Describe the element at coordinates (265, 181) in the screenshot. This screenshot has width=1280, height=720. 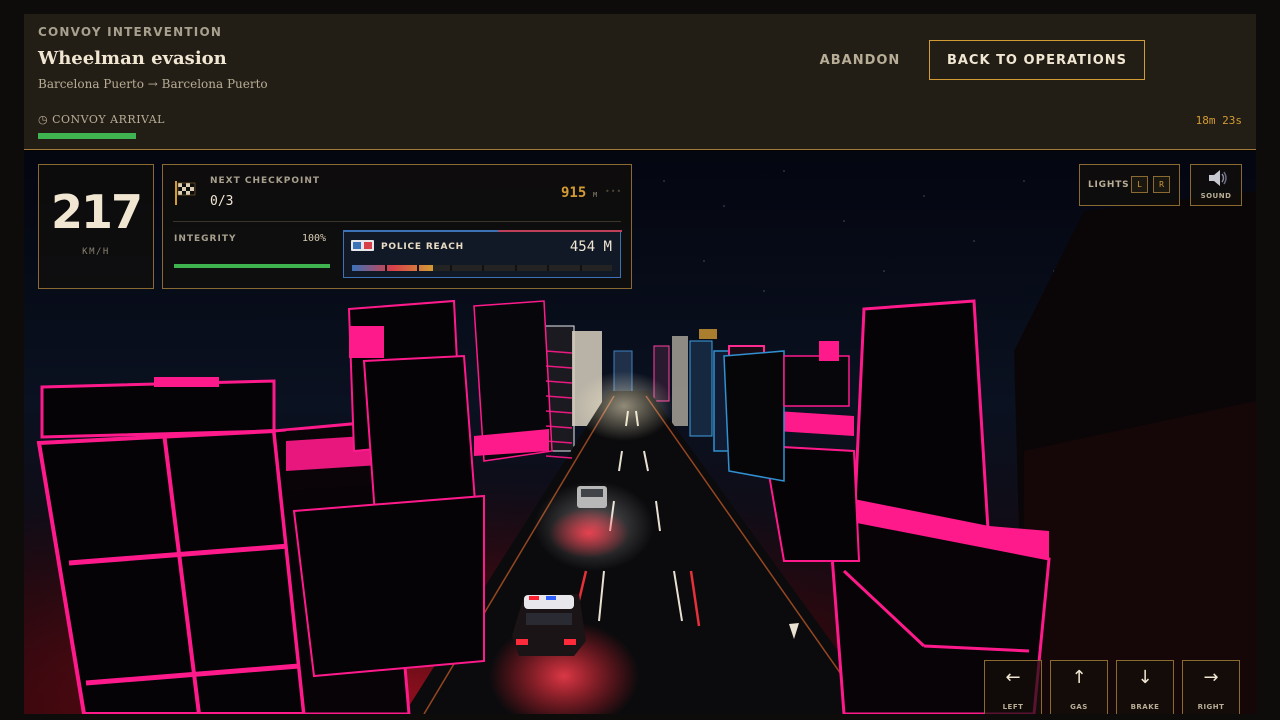
I see `checkpoint-label: NEXT CHECKPOINT` at that location.